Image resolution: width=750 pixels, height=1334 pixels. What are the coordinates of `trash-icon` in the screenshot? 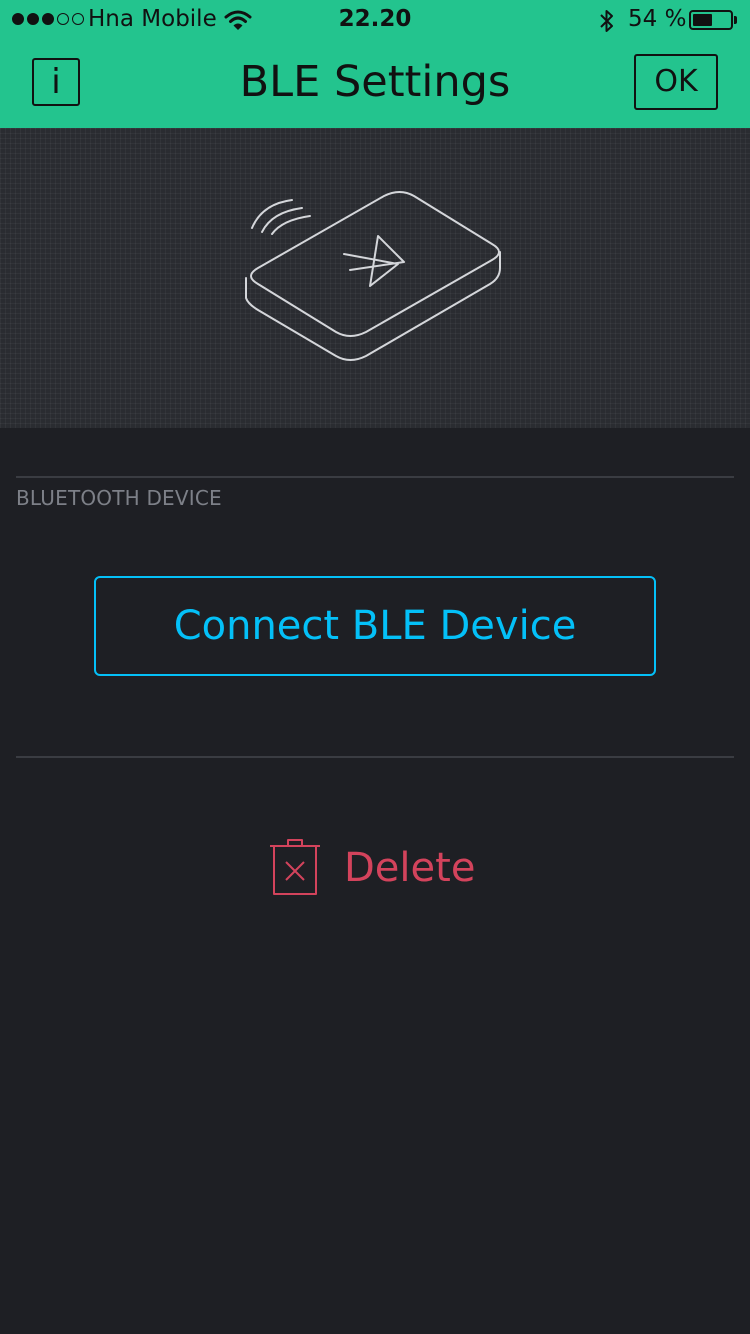 It's located at (295, 870).